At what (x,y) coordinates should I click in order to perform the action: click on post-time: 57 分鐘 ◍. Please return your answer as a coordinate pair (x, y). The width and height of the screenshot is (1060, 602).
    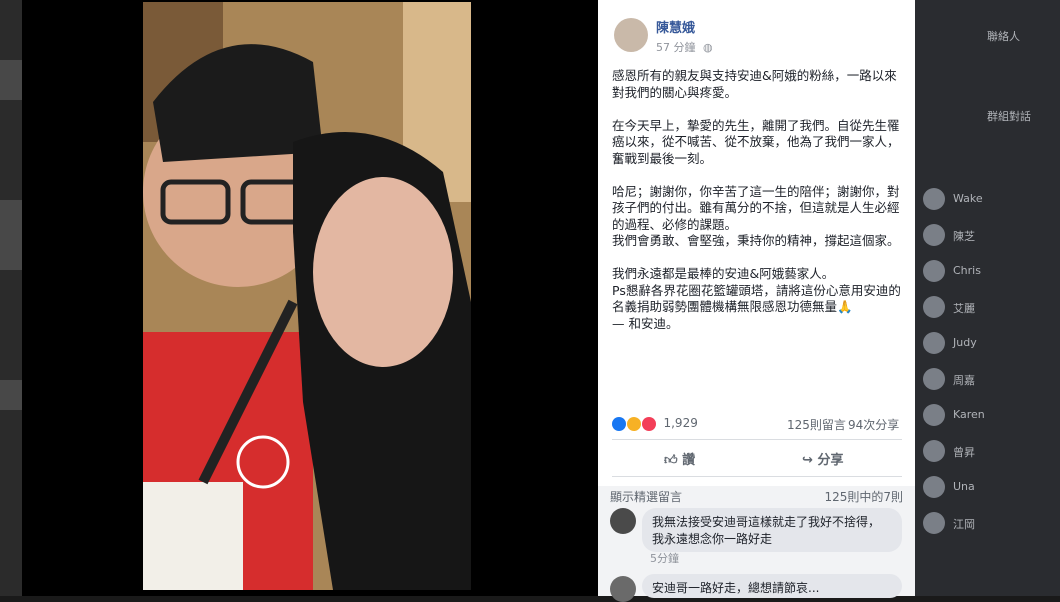
    Looking at the image, I should click on (684, 47).